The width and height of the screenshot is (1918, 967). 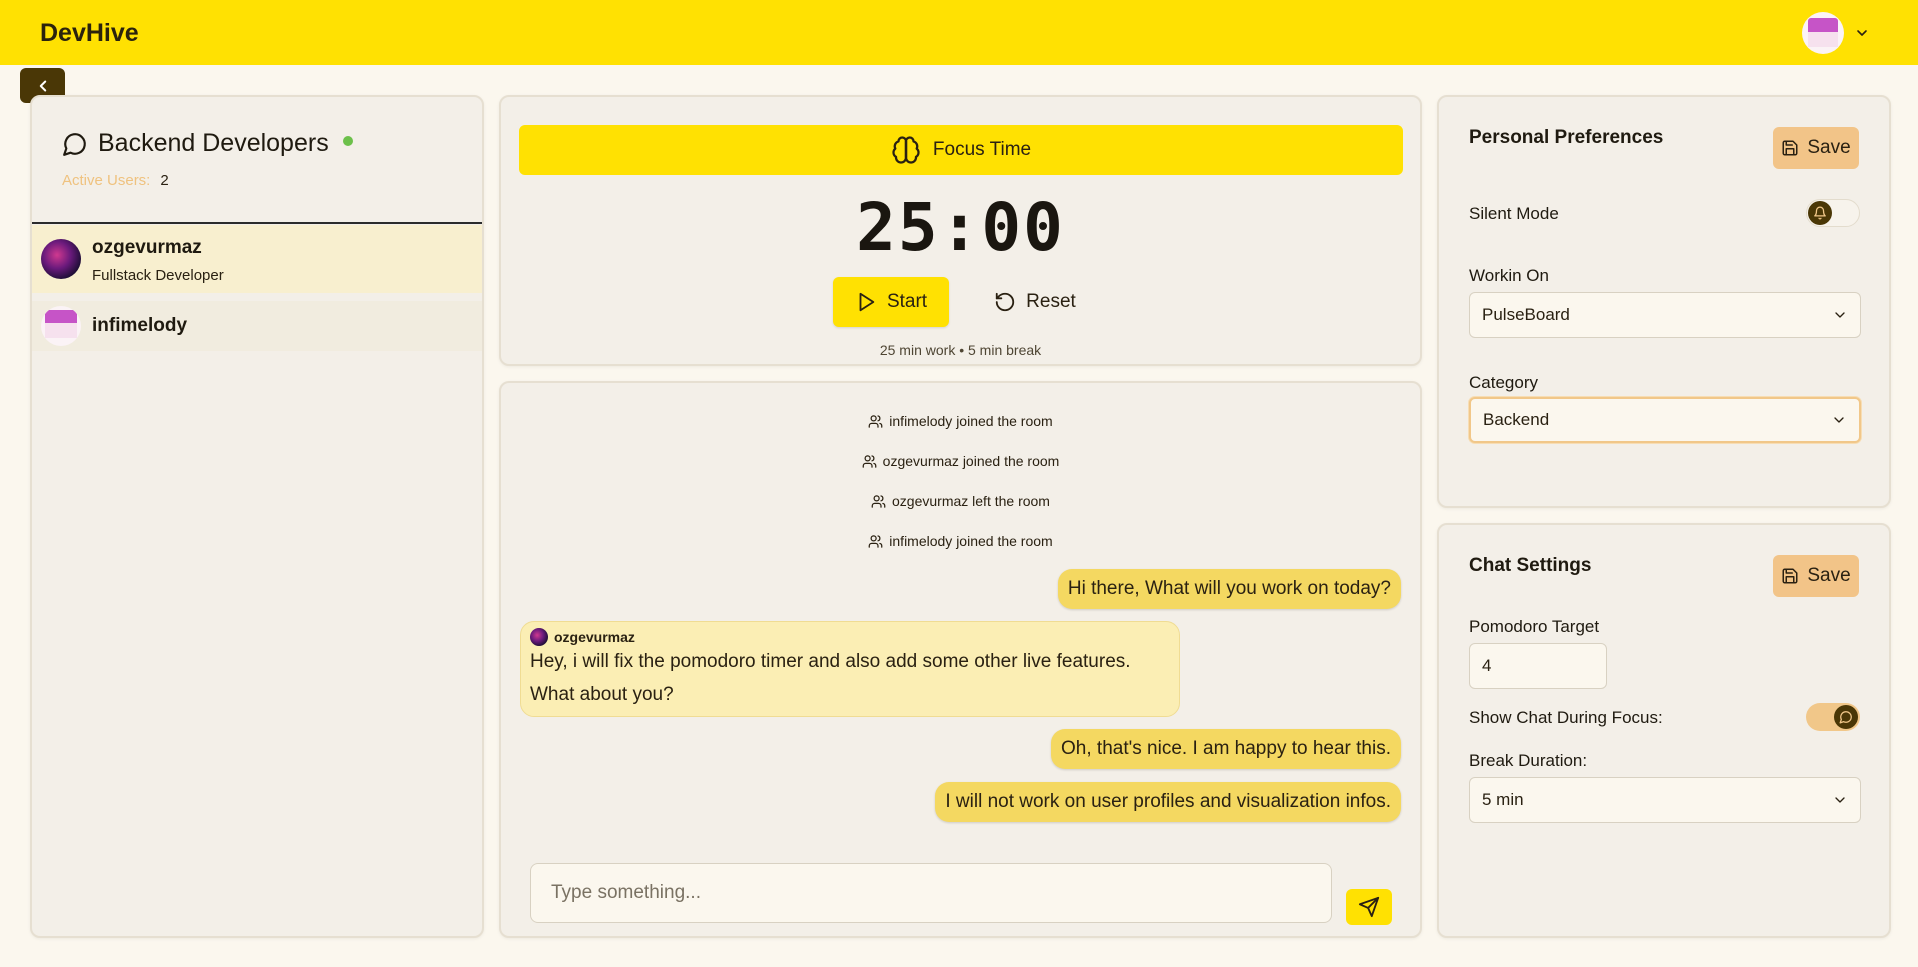 I want to click on online-indicator, so click(x=347, y=140).